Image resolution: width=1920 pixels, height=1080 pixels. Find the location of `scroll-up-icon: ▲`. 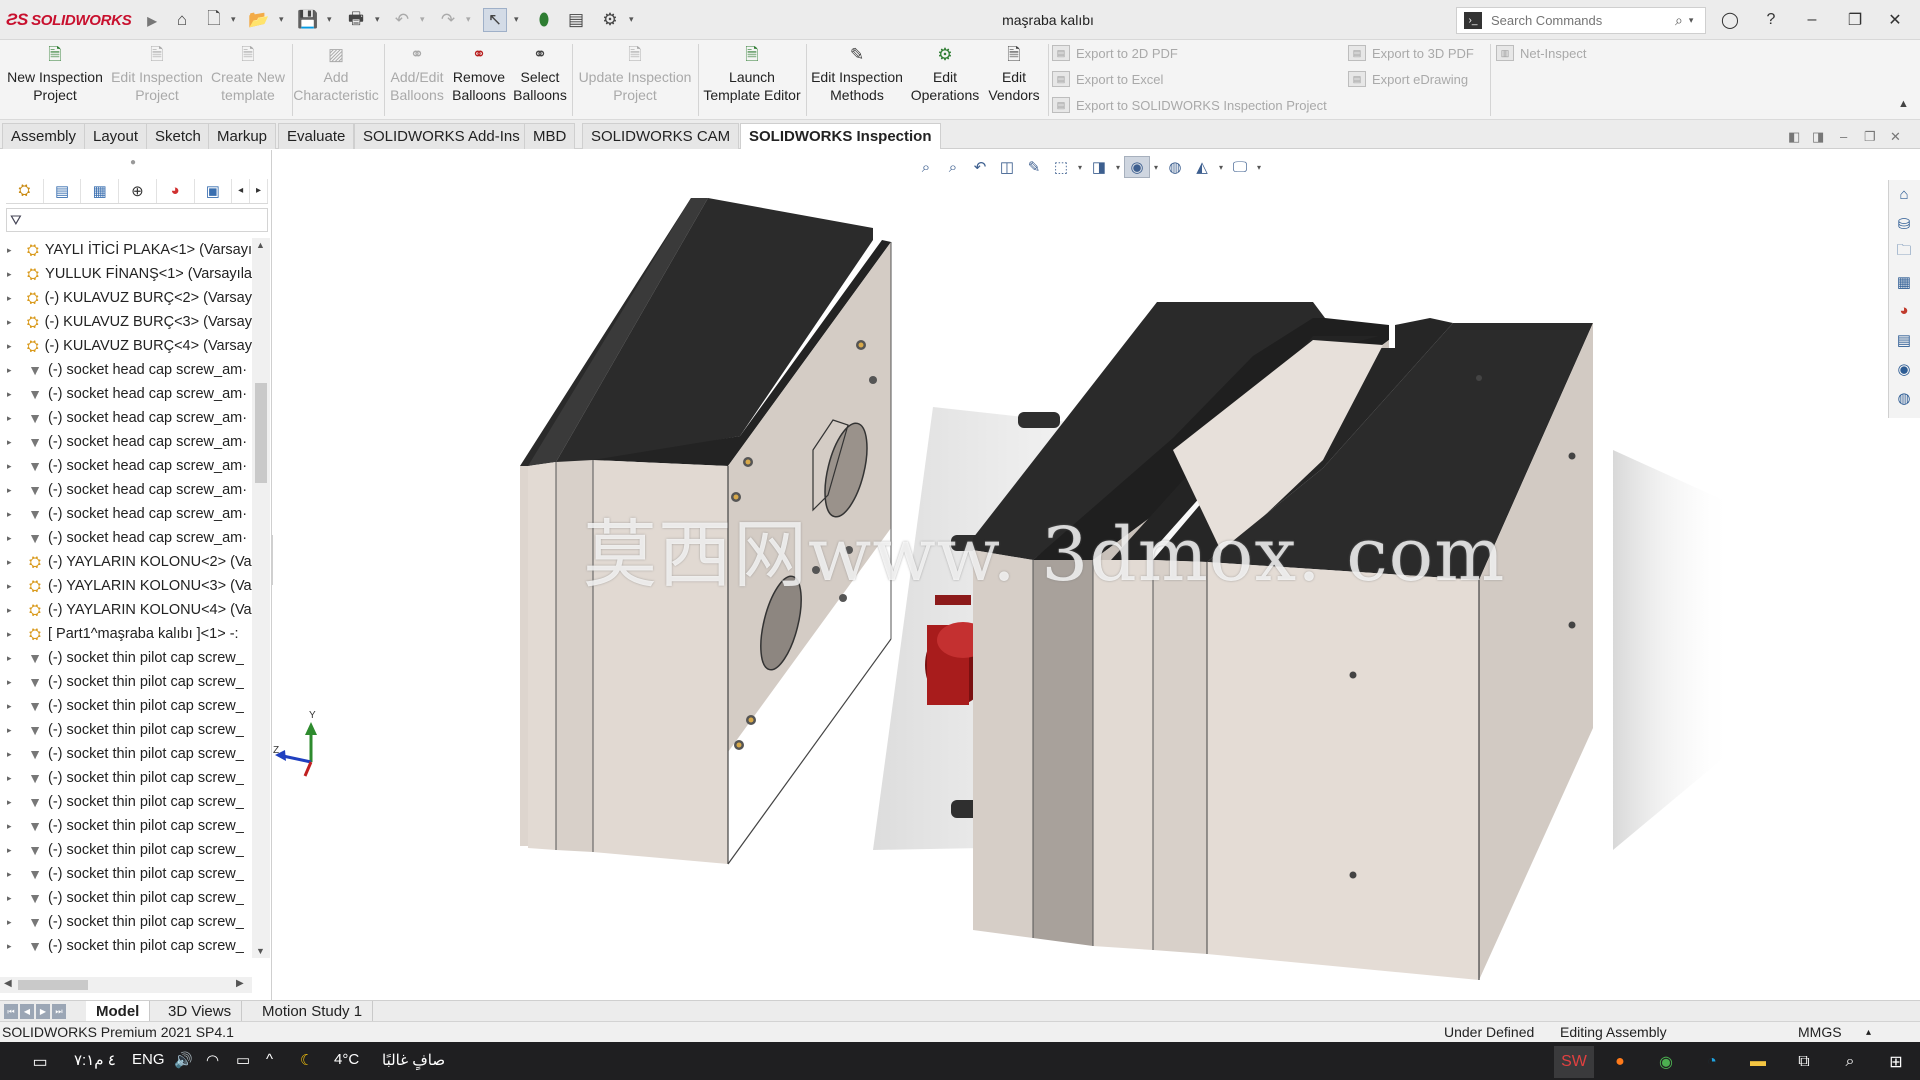

scroll-up-icon: ▲ is located at coordinates (260, 245).